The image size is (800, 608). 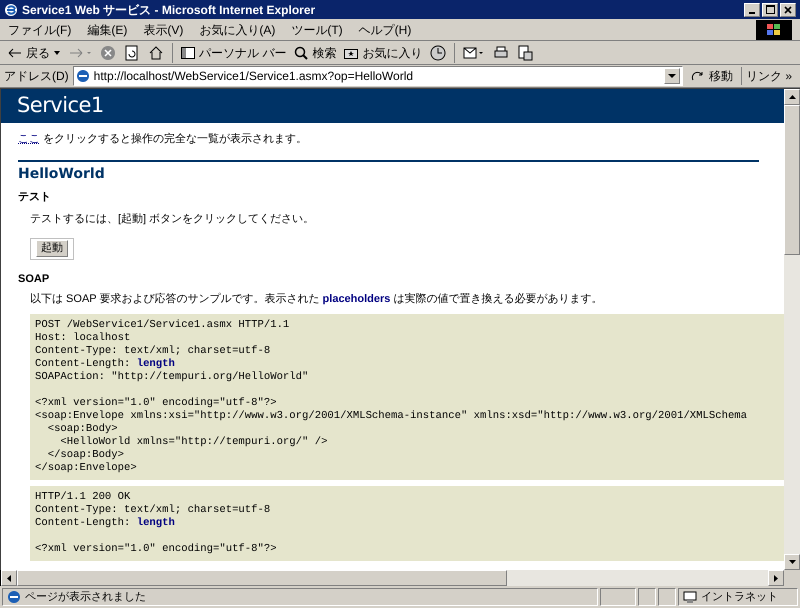 I want to click on menu-item: ファイル(F), so click(x=40, y=29).